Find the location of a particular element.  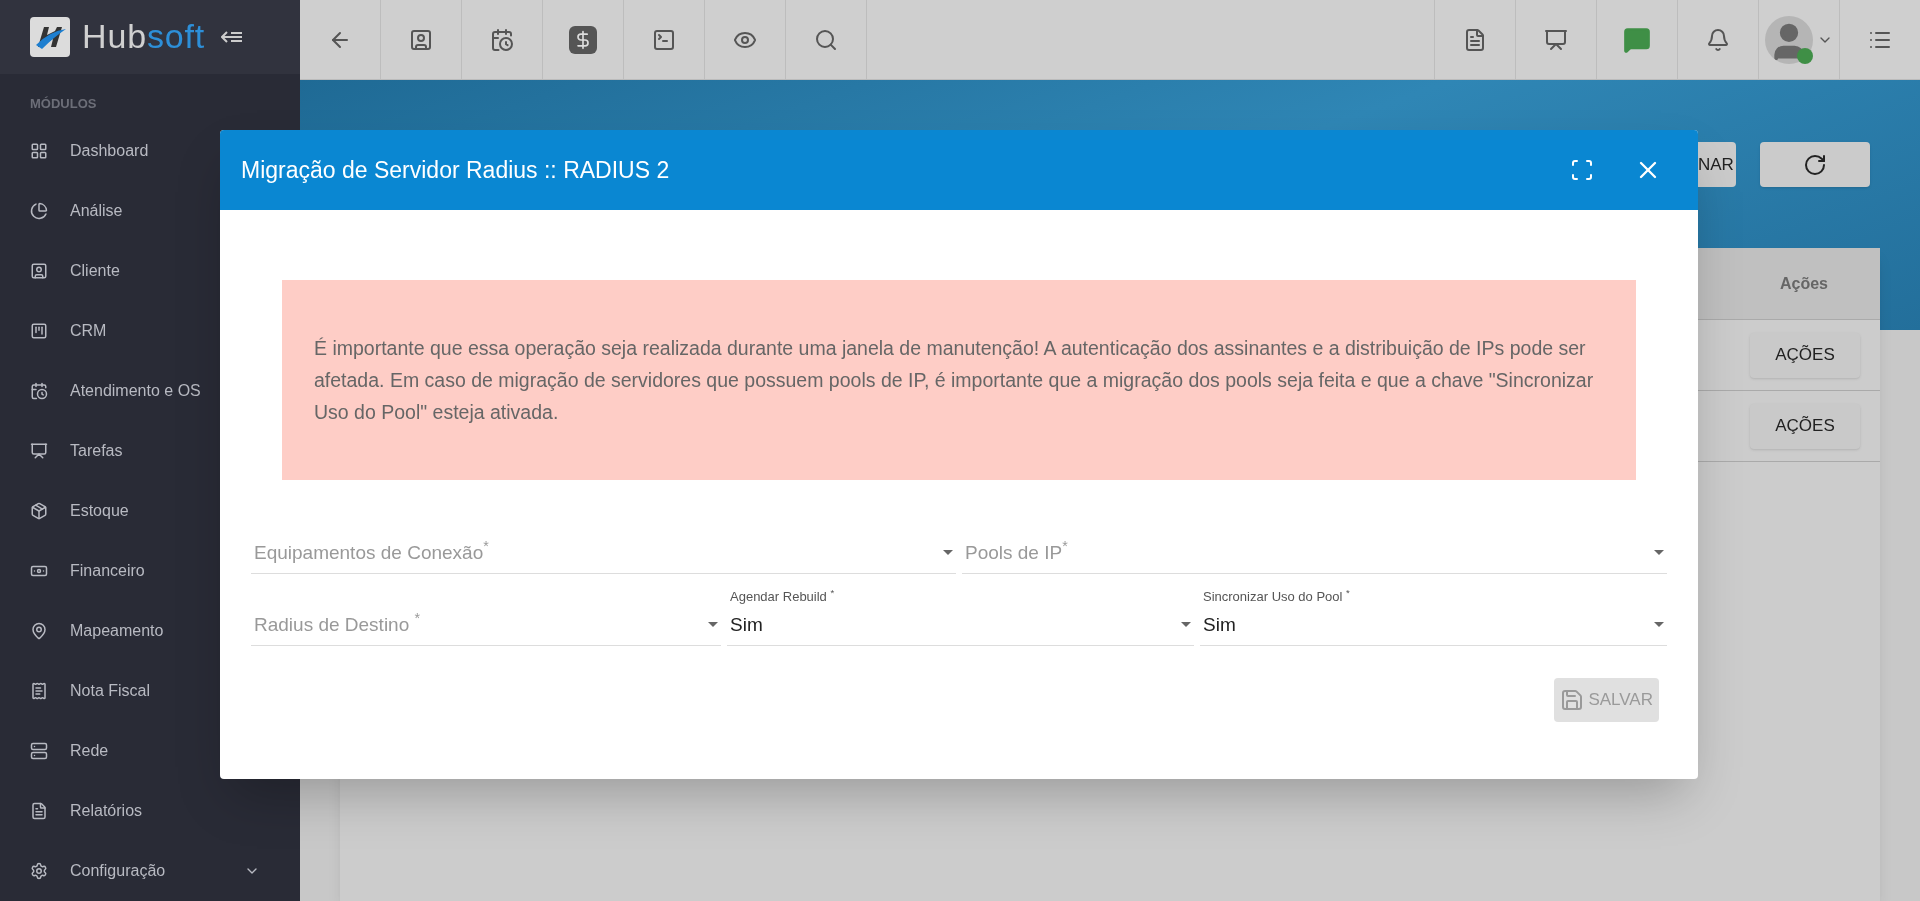

warning-text: É importante que essa operação seja realizada durante uma janela de manutenção! A autenticação dos assinantes e a distribuição de IPs pode ser afetada. Em caso de migração de servidores que possuem pools de IP, é importante que a migração dos pools seja feita e que a chave "Sincronizar Uso do Pool" esteja ativada. is located at coordinates (954, 380).